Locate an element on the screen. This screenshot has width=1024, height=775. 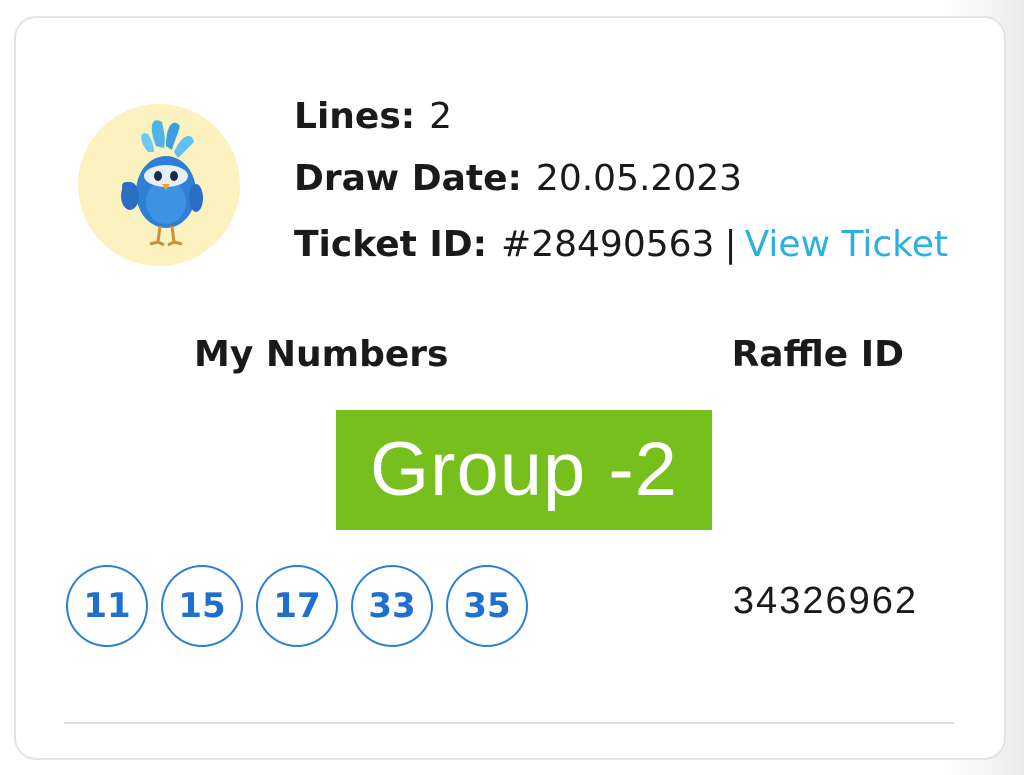
number-ball: 35 is located at coordinates (487, 606).